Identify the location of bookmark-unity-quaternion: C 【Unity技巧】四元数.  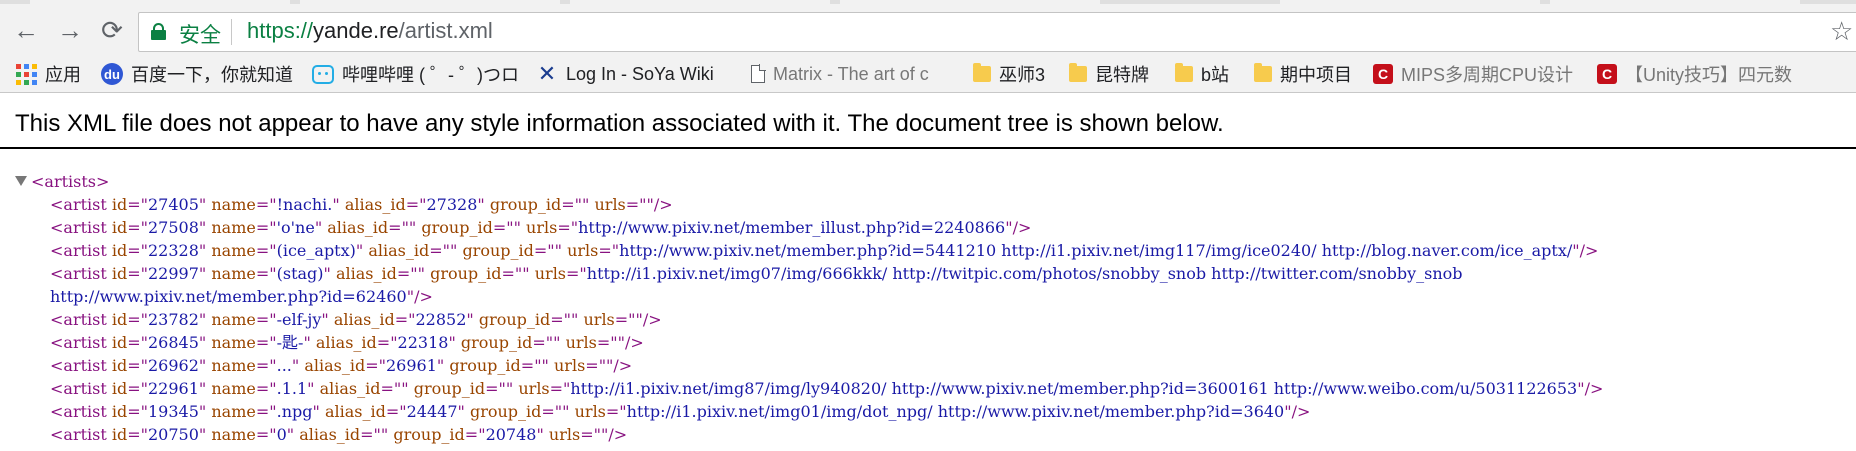
(1702, 74).